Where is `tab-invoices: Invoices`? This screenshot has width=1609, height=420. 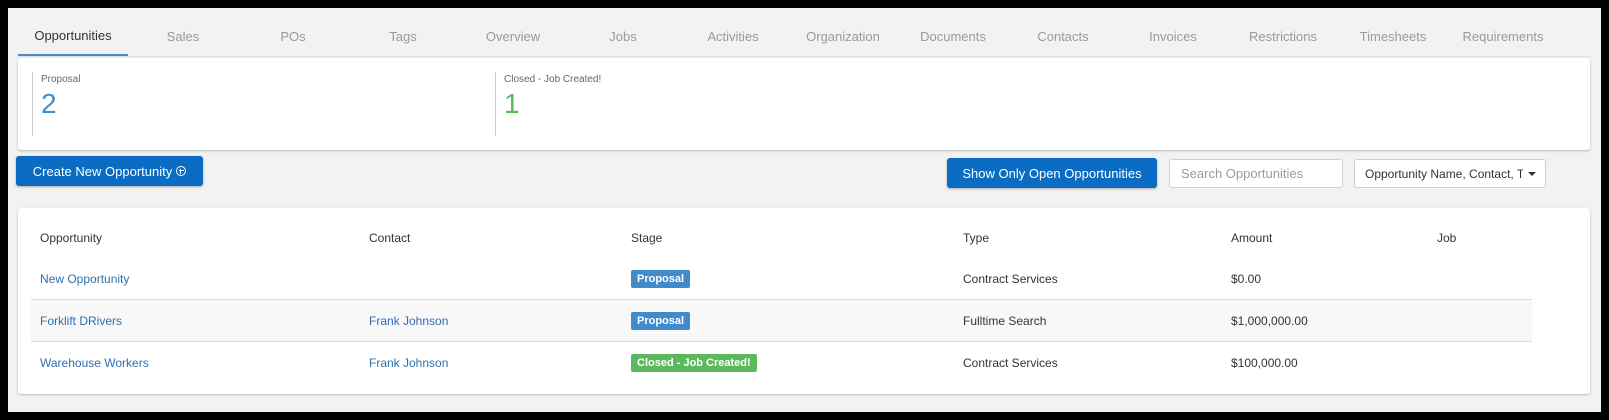 tab-invoices: Invoices is located at coordinates (1173, 36).